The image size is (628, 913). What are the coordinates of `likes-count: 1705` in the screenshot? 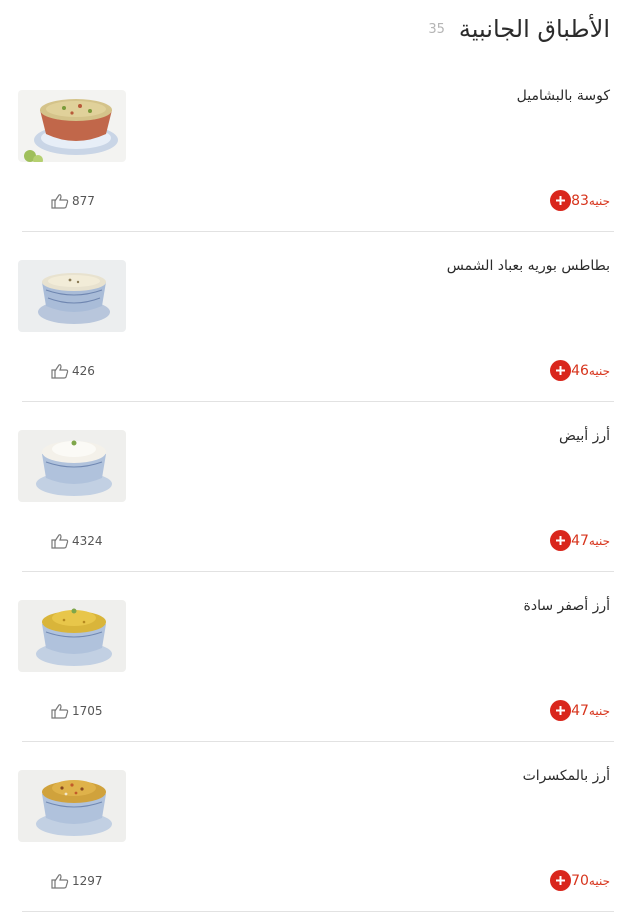 It's located at (87, 711).